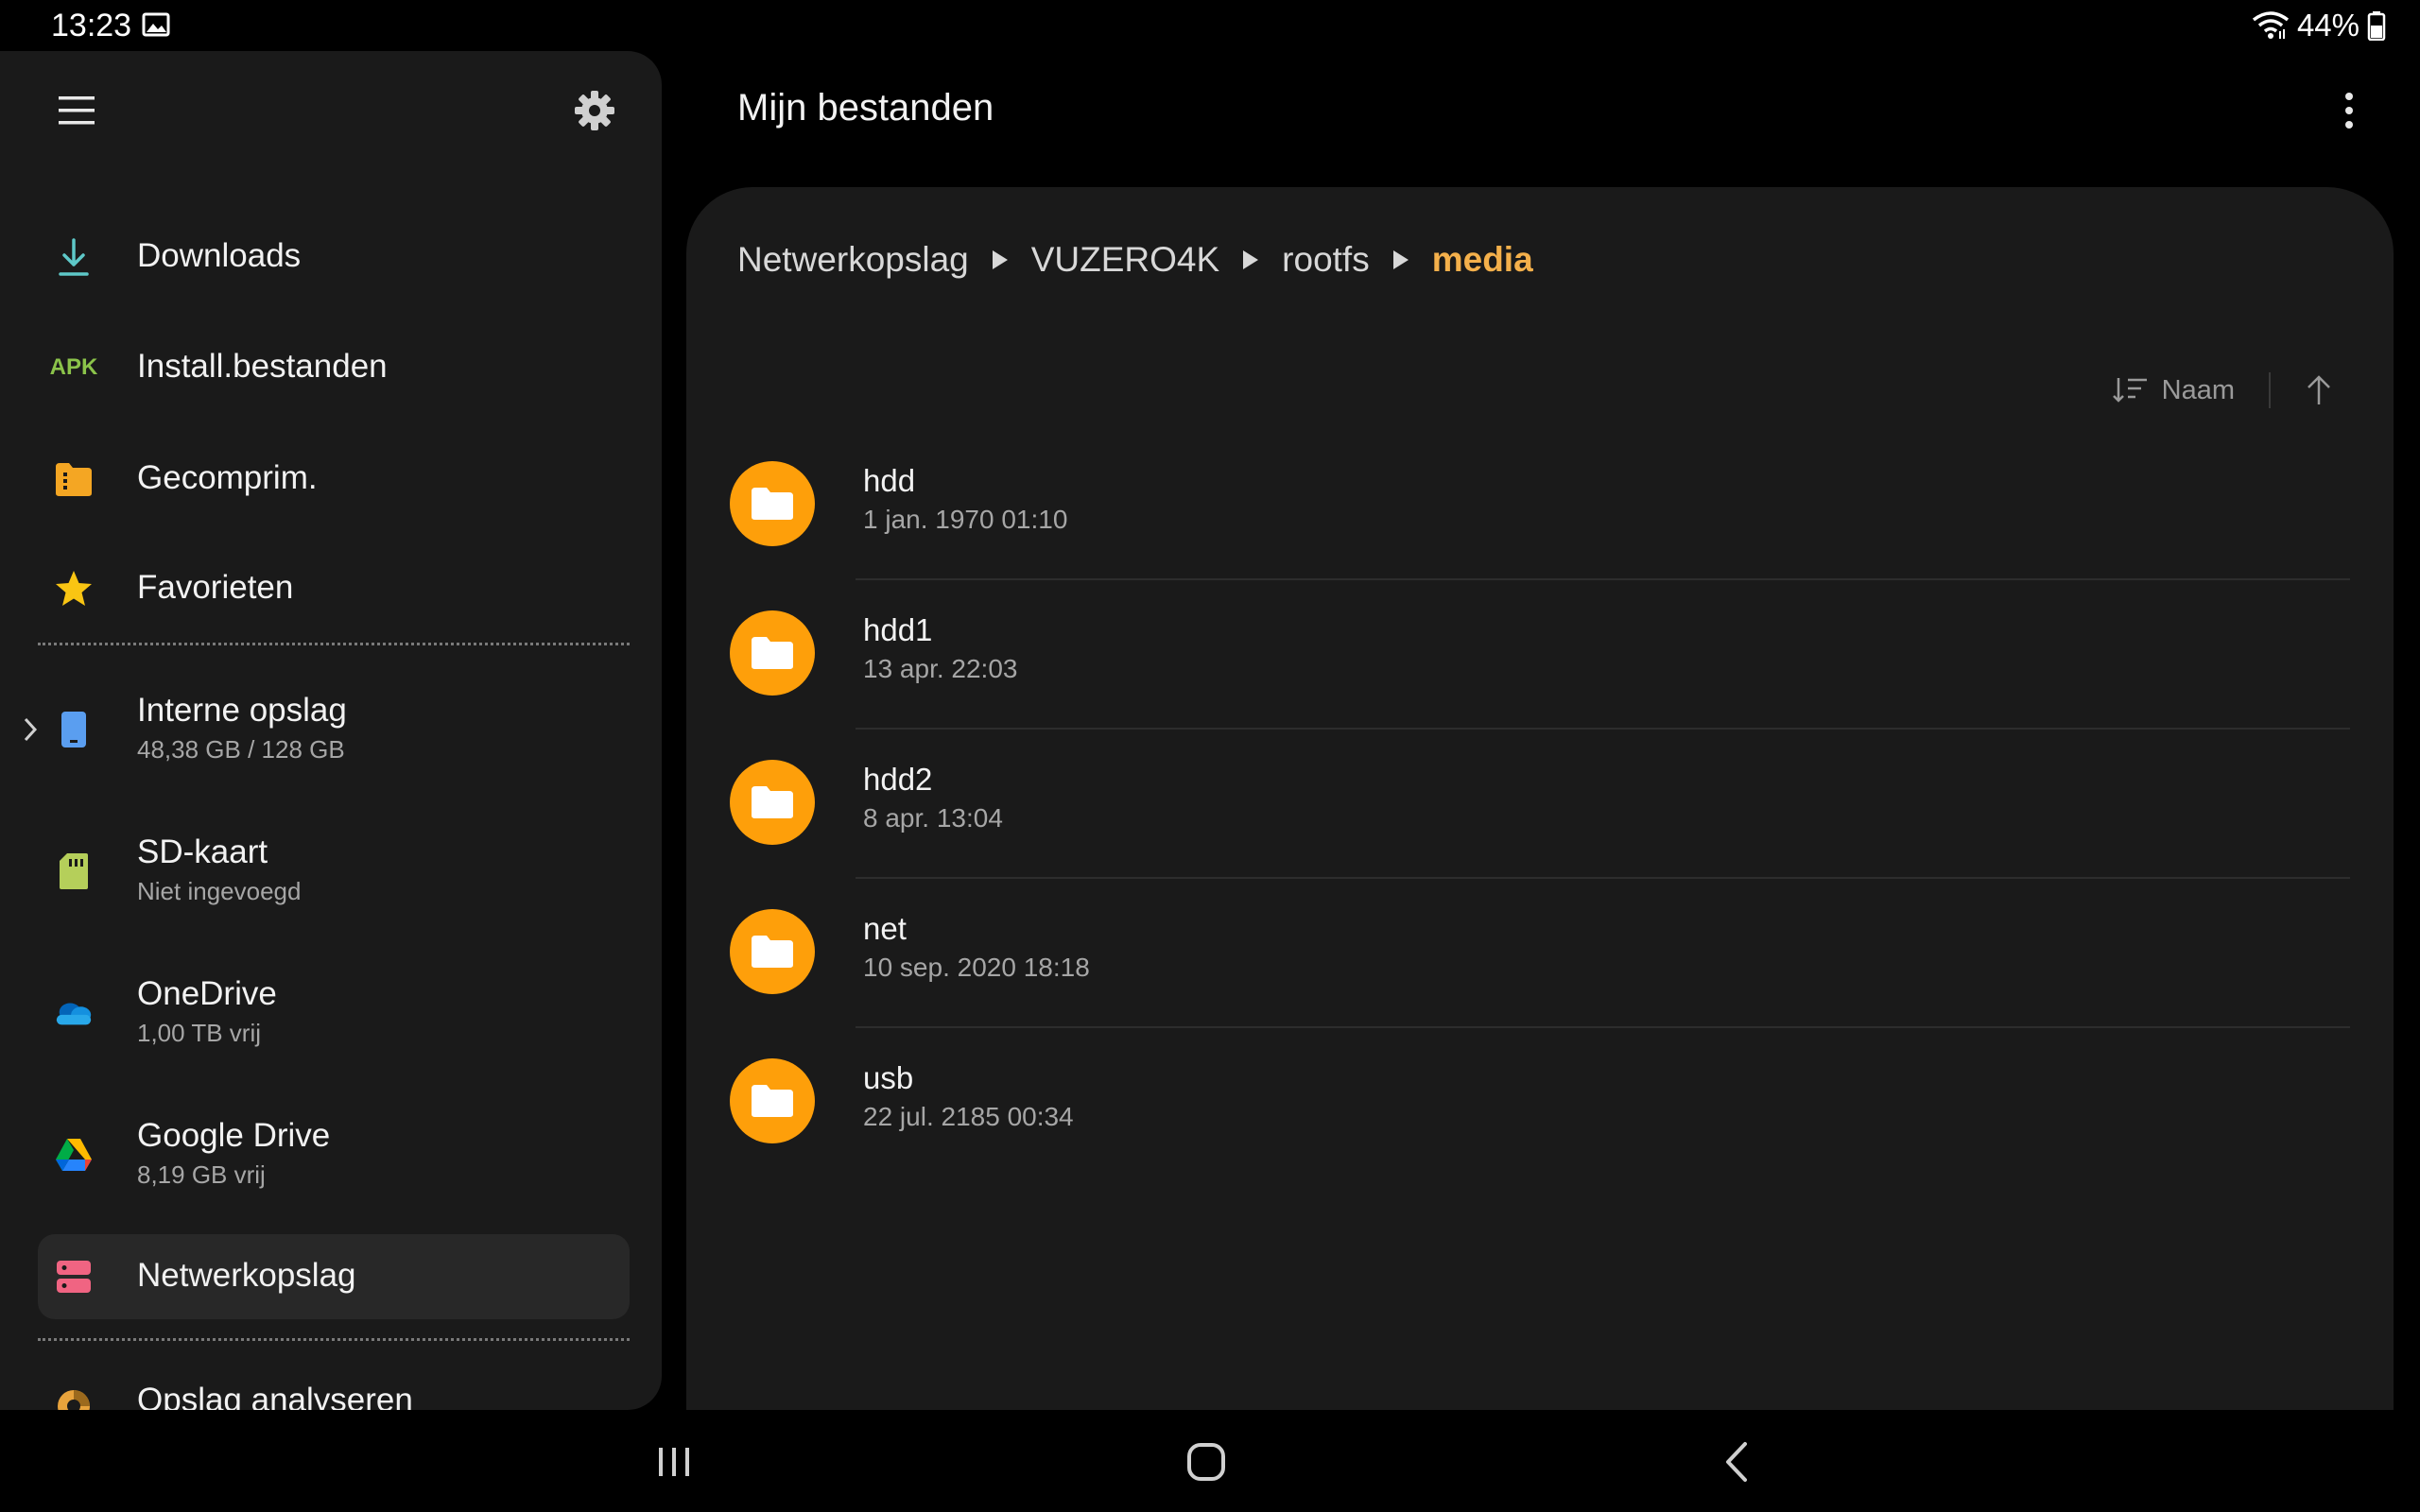 This screenshot has width=2420, height=1512. What do you see at coordinates (2349, 110) in the screenshot?
I see `more-options-icon` at bounding box center [2349, 110].